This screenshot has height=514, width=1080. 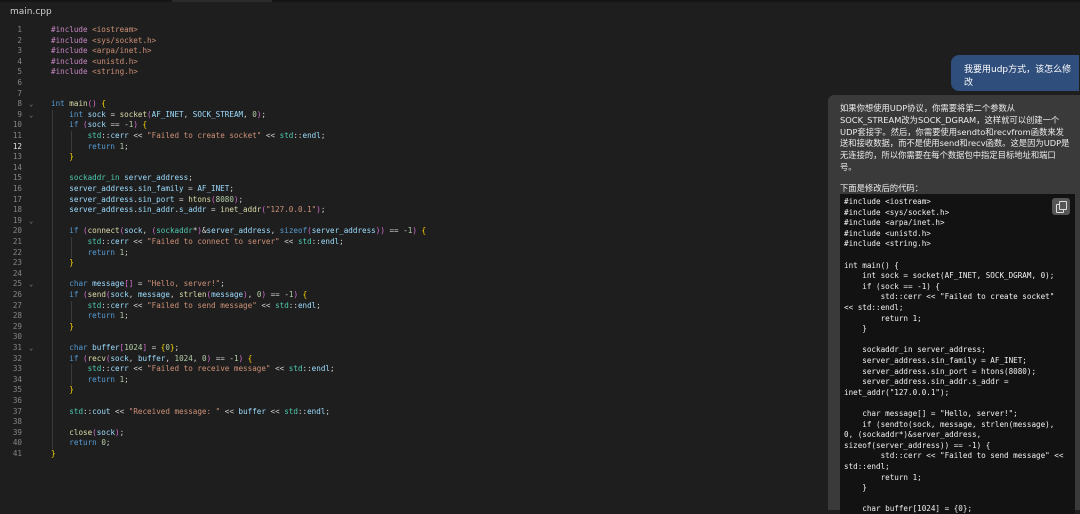 I want to click on line-number: 11, so click(x=17, y=135).